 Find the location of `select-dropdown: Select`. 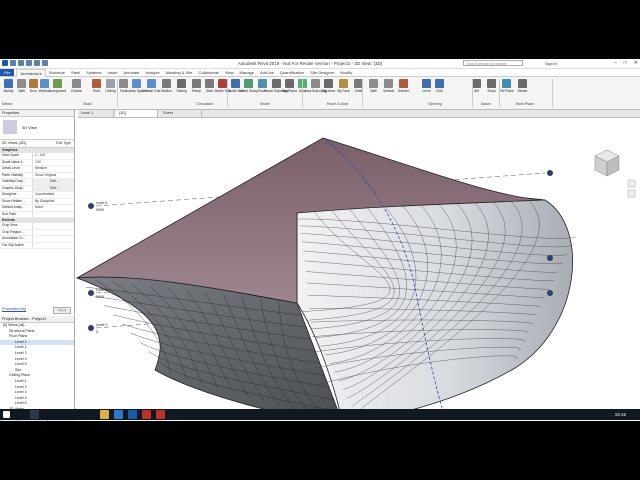

select-dropdown: Select is located at coordinates (7, 104).